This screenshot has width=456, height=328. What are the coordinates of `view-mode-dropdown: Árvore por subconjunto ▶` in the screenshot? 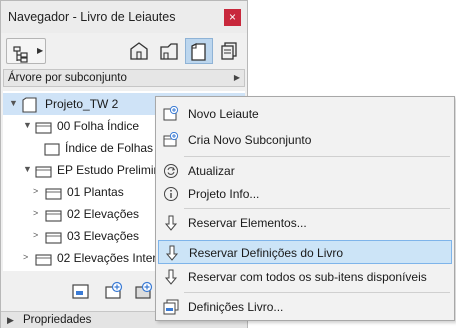 It's located at (124, 78).